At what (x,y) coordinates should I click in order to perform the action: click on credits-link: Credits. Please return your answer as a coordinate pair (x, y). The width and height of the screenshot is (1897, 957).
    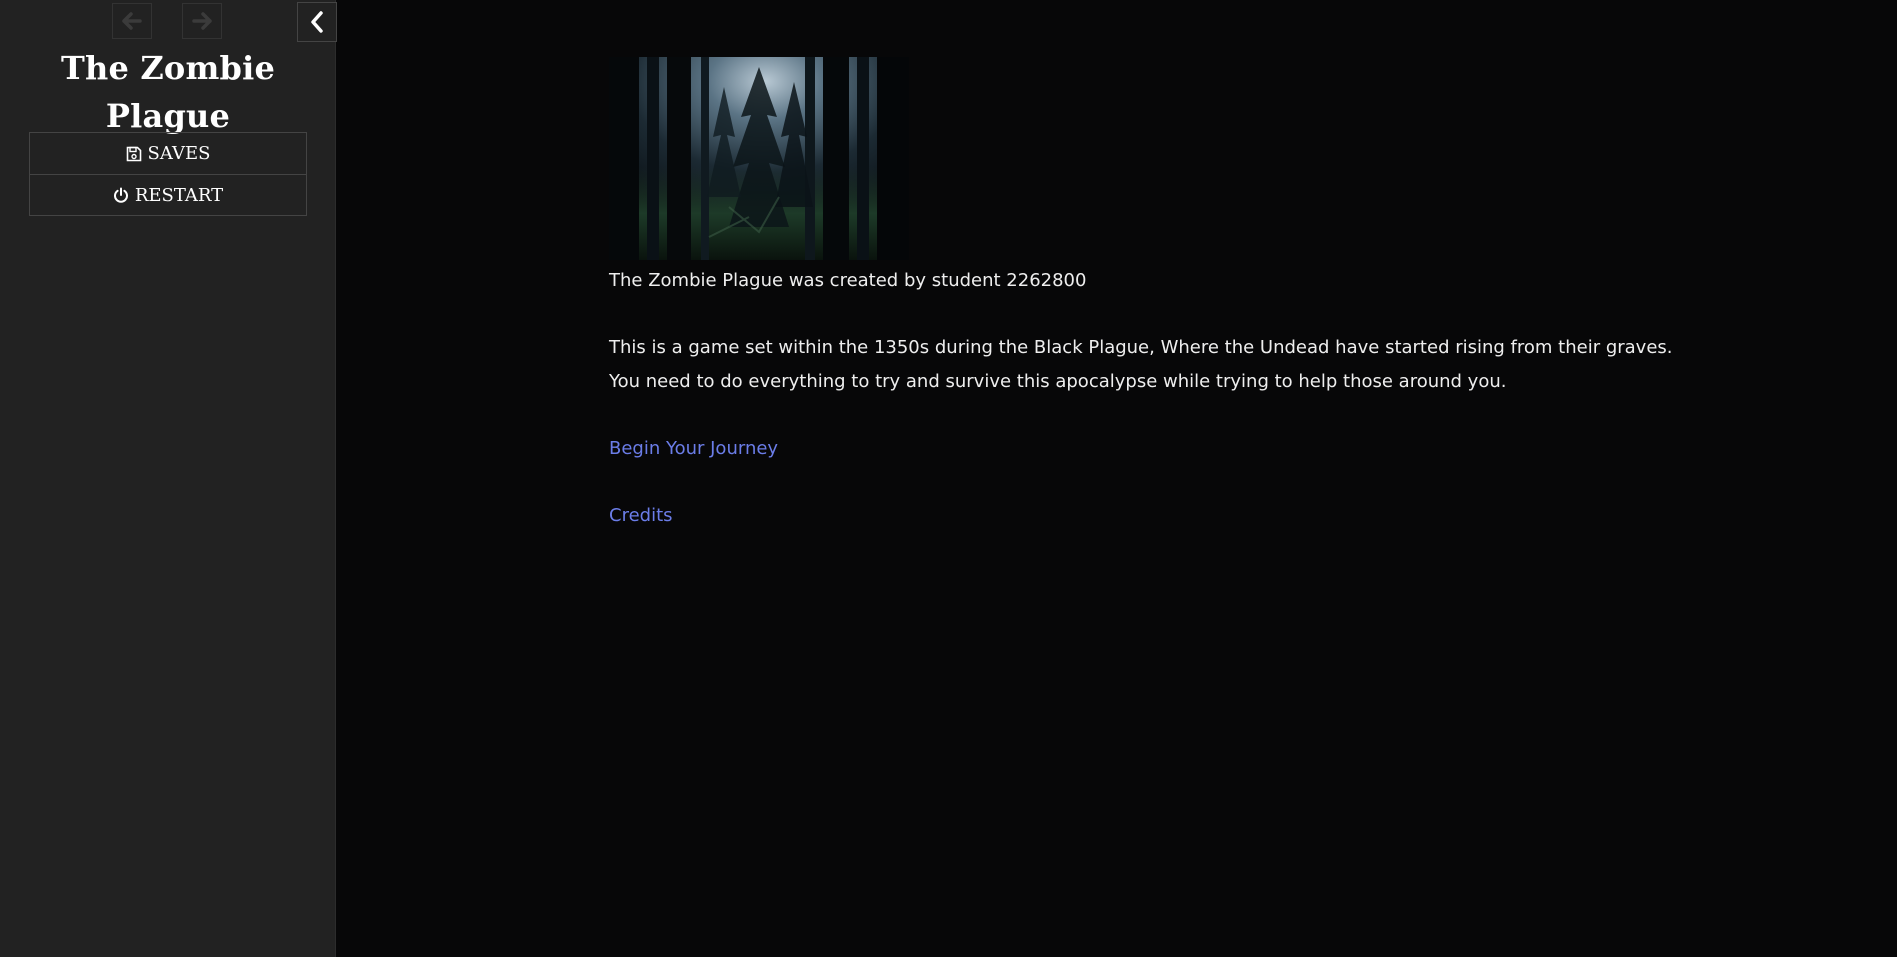
    Looking at the image, I should click on (641, 515).